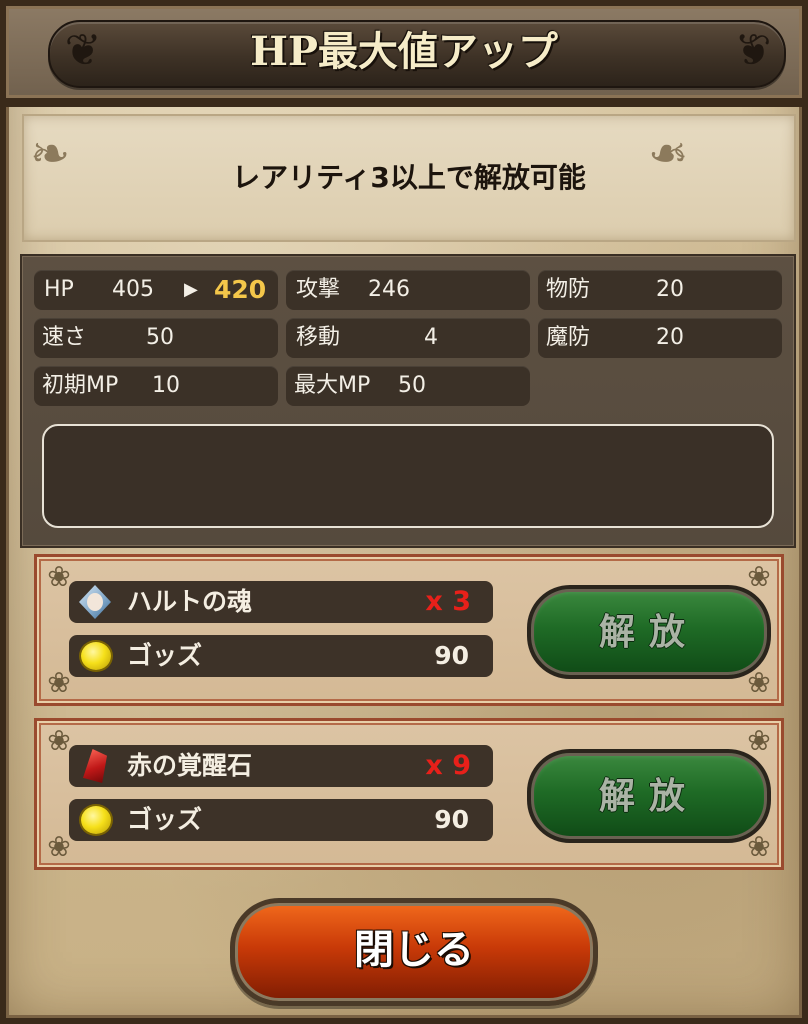 The image size is (808, 1024). Describe the element at coordinates (95, 766) in the screenshot. I see `red-stone-icon` at that location.